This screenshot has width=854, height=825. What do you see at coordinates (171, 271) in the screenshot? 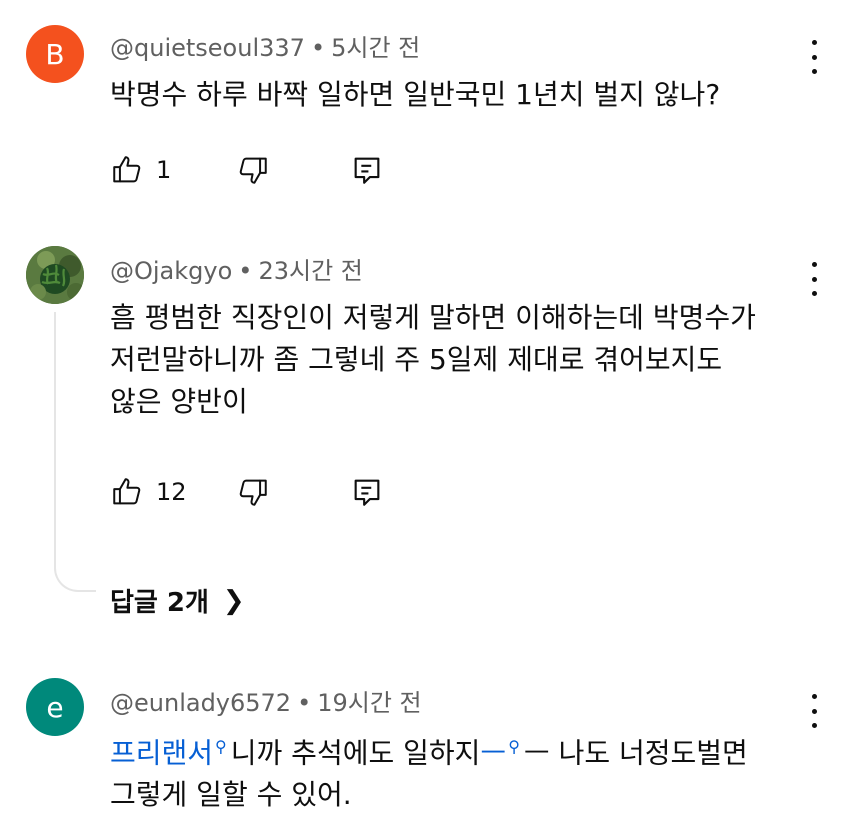
I see `author-name: @Ojakgyo` at bounding box center [171, 271].